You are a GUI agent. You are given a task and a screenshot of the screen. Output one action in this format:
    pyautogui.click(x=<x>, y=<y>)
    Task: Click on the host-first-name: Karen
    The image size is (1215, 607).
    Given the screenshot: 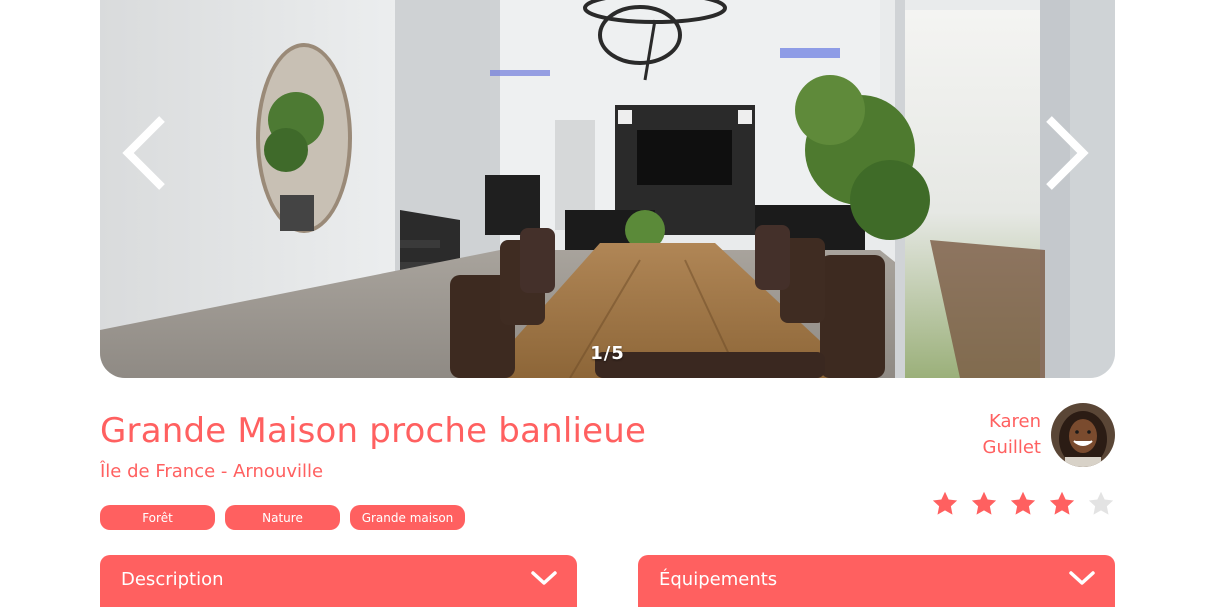 What is the action you would take?
    pyautogui.click(x=1014, y=421)
    